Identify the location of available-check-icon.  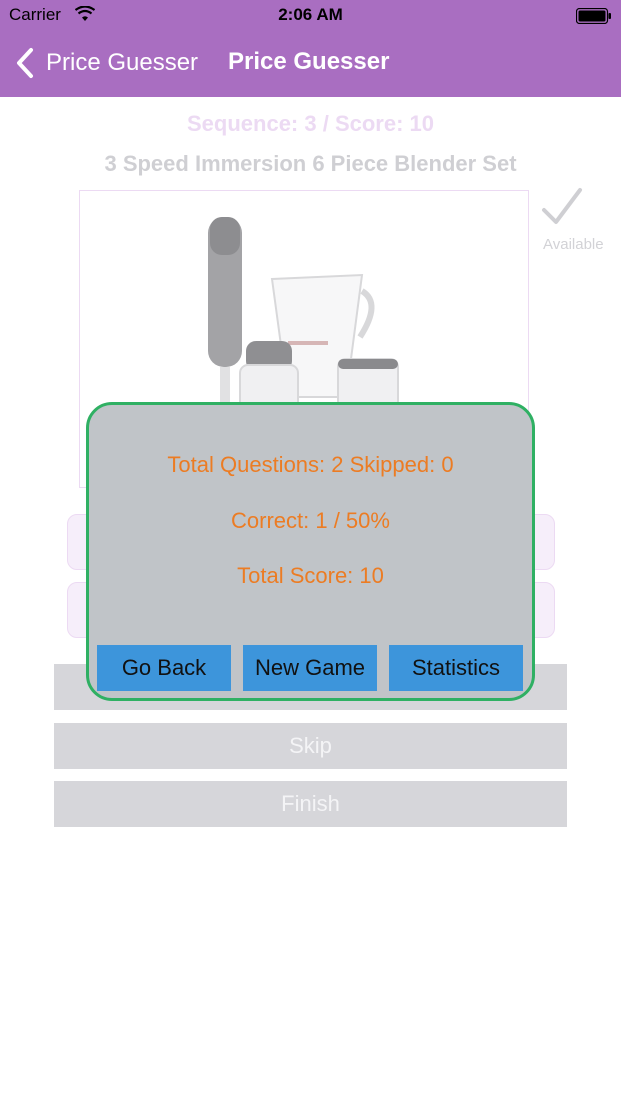
(562, 206).